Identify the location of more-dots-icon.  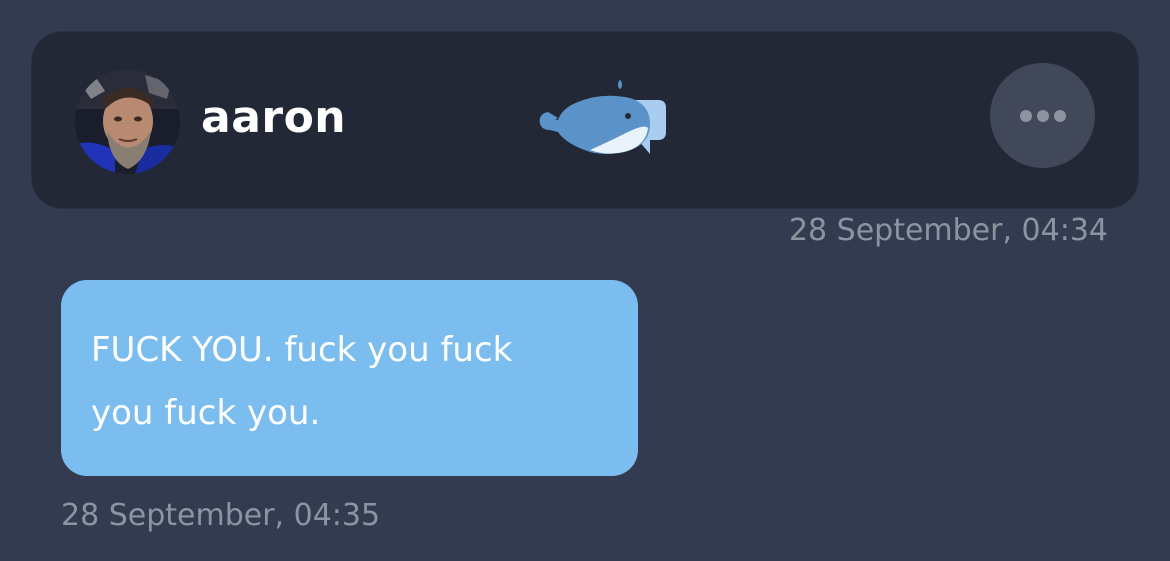
(1042, 115).